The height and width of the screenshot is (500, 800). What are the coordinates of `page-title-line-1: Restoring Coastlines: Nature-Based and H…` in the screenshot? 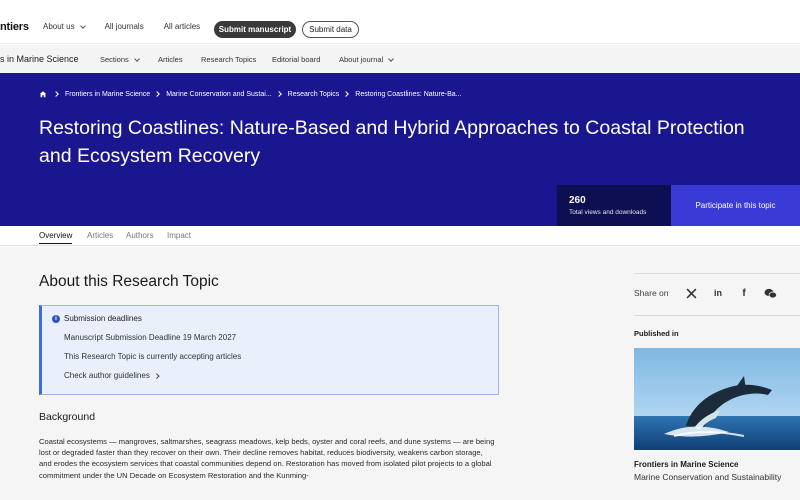 It's located at (392, 128).